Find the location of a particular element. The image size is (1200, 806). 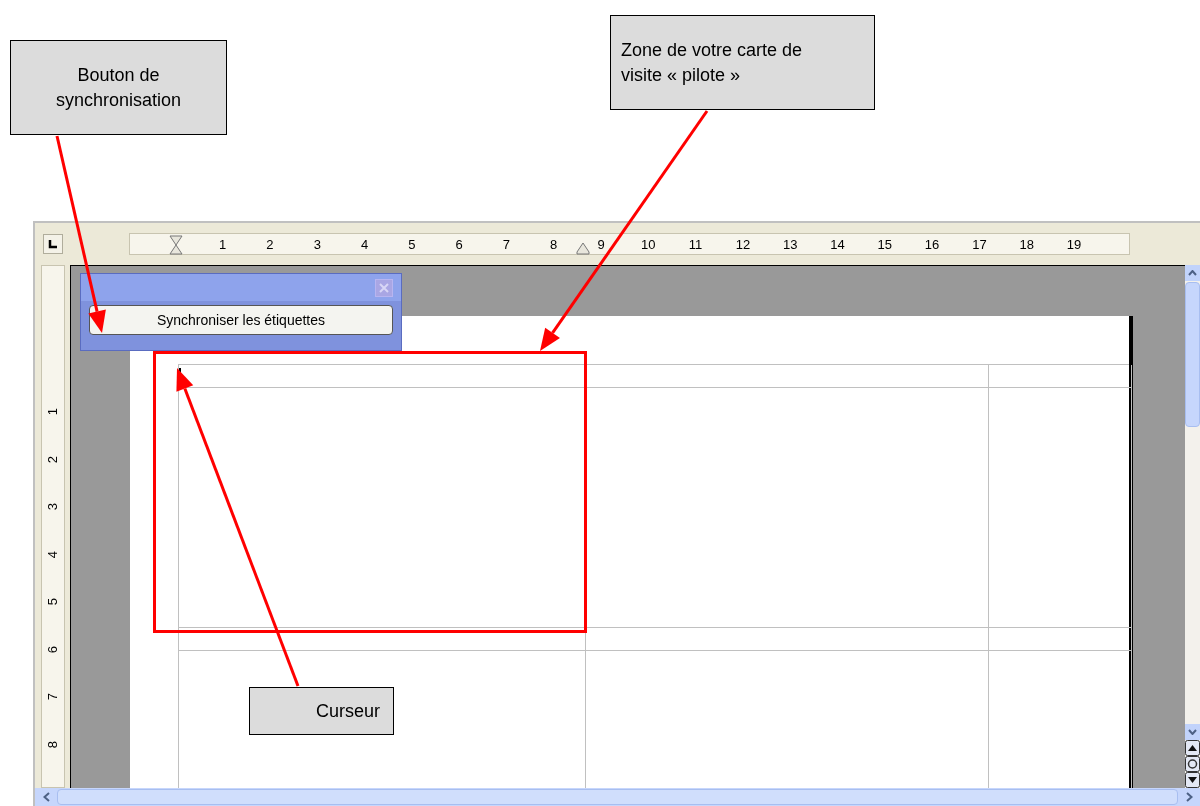

ruler-number: 10 is located at coordinates (648, 244).